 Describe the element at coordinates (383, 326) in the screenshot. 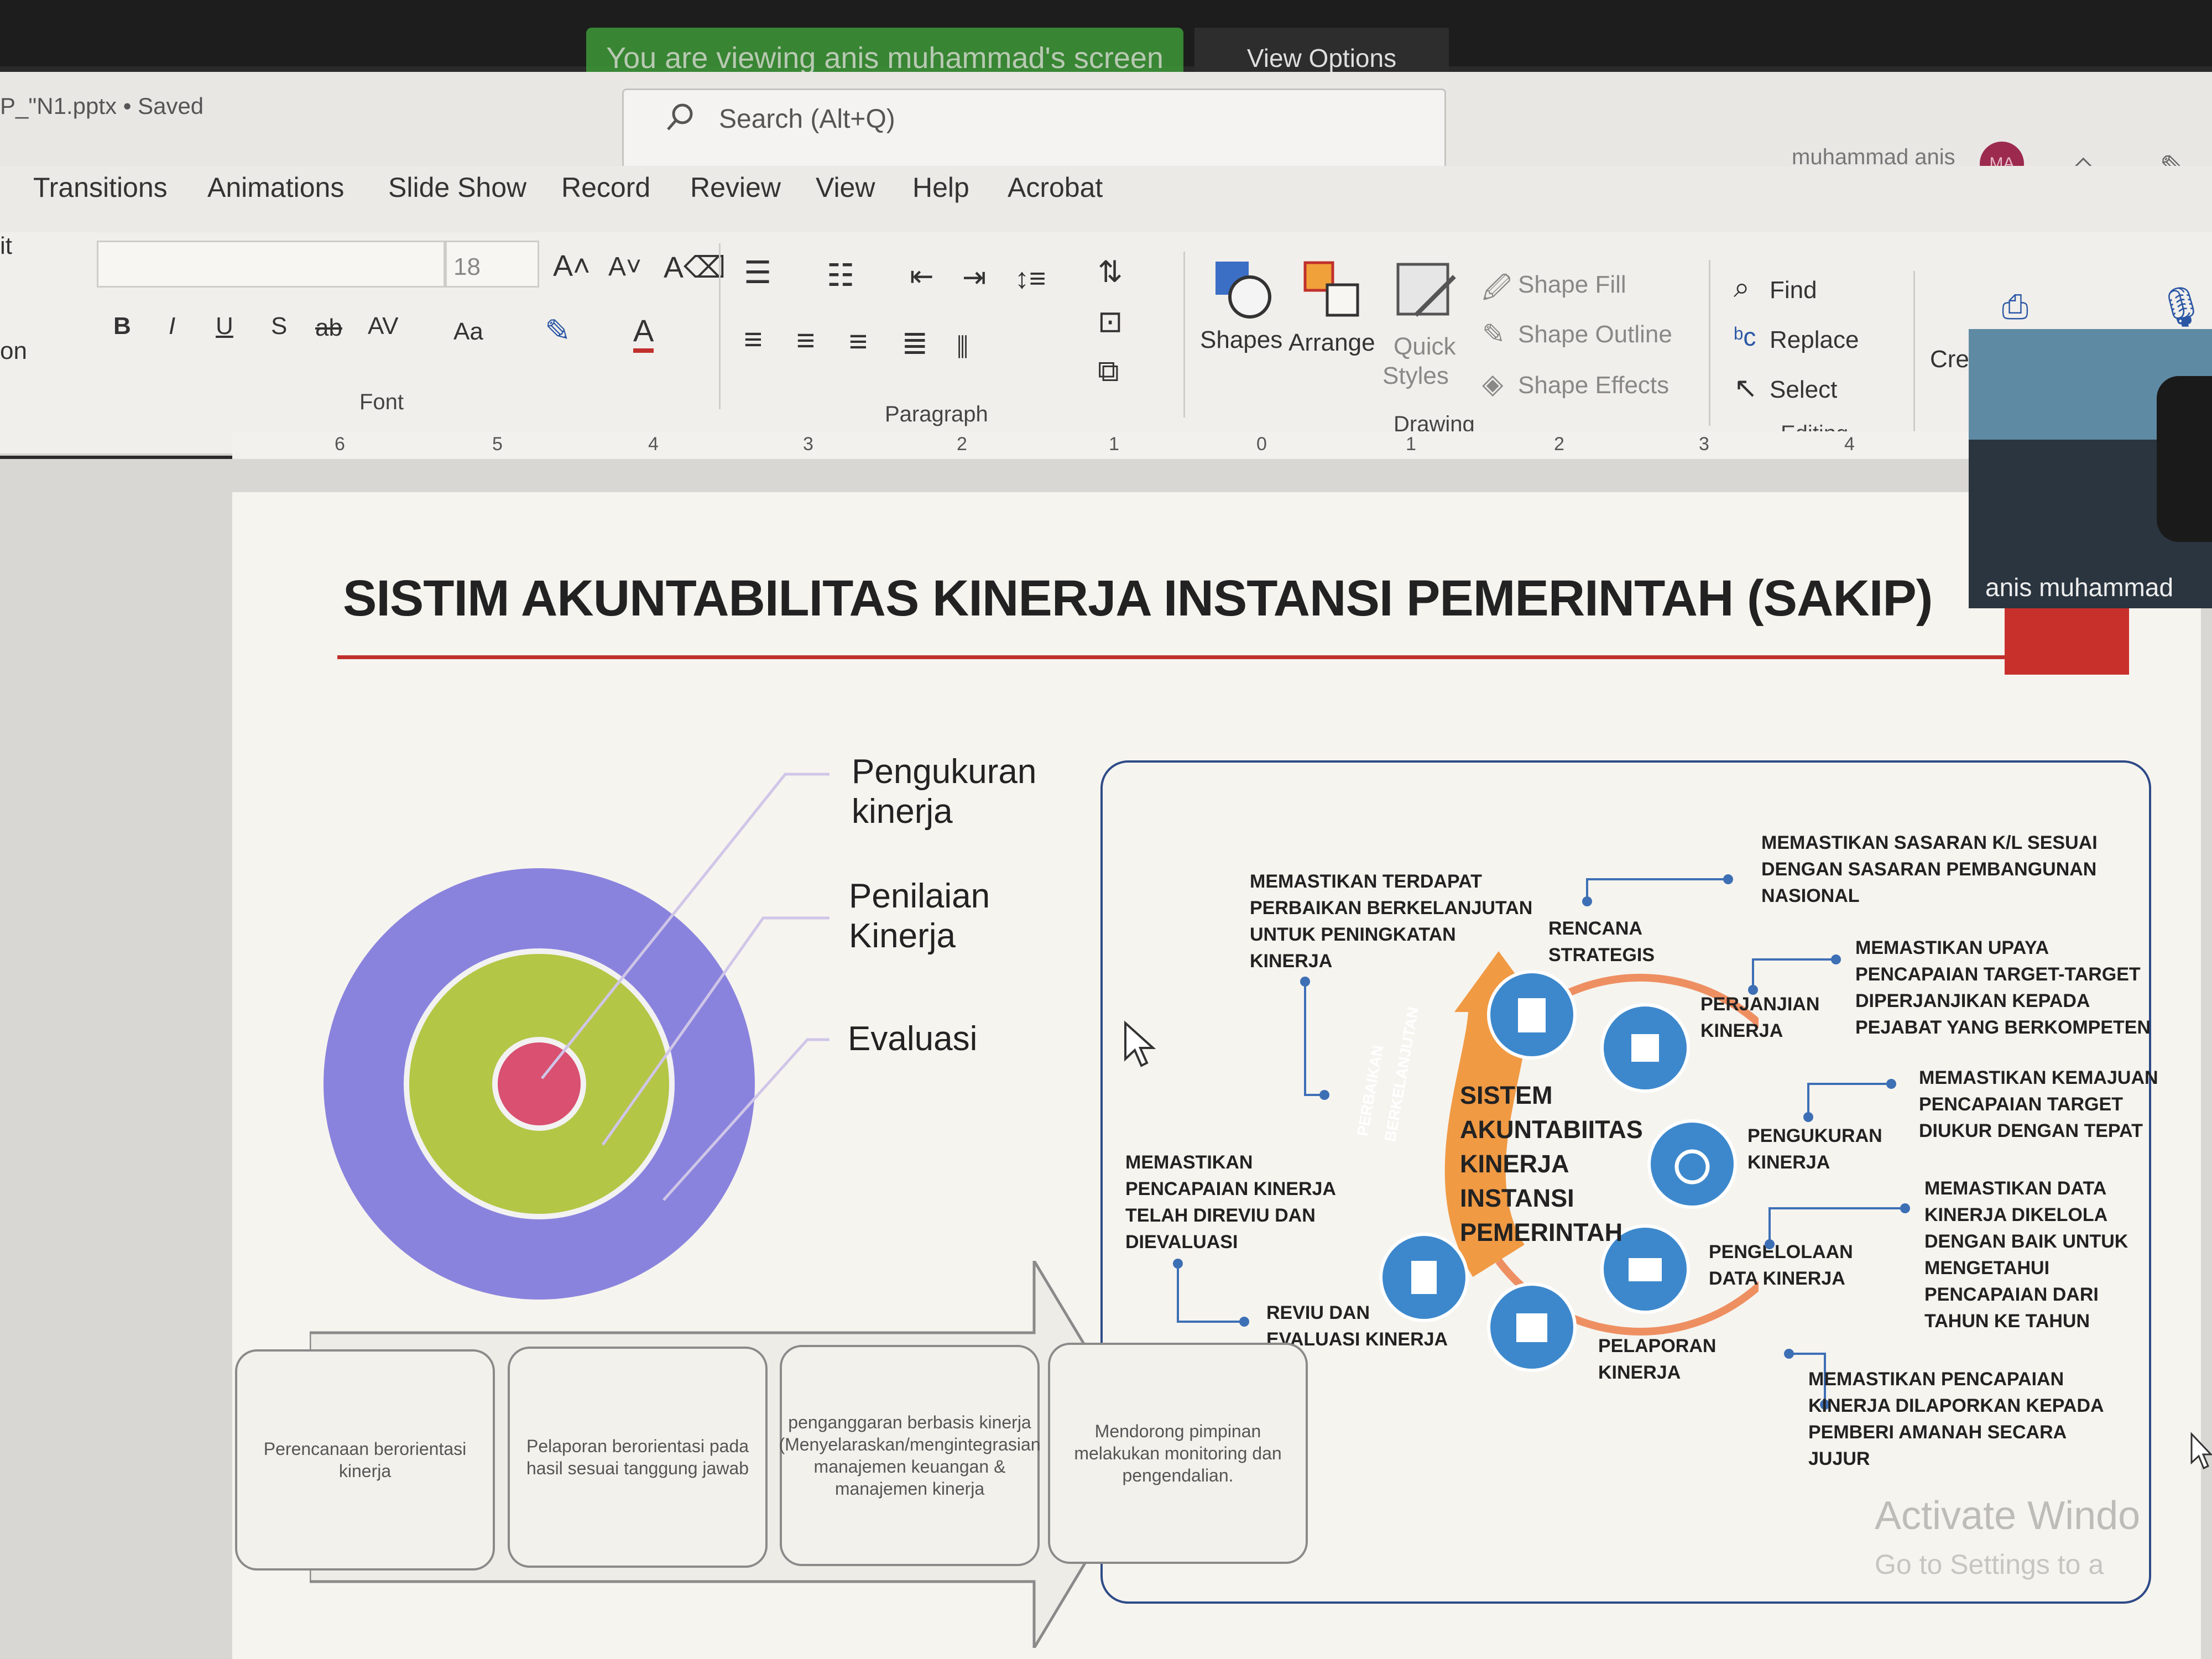

I see `char-spacing-button: AV` at that location.